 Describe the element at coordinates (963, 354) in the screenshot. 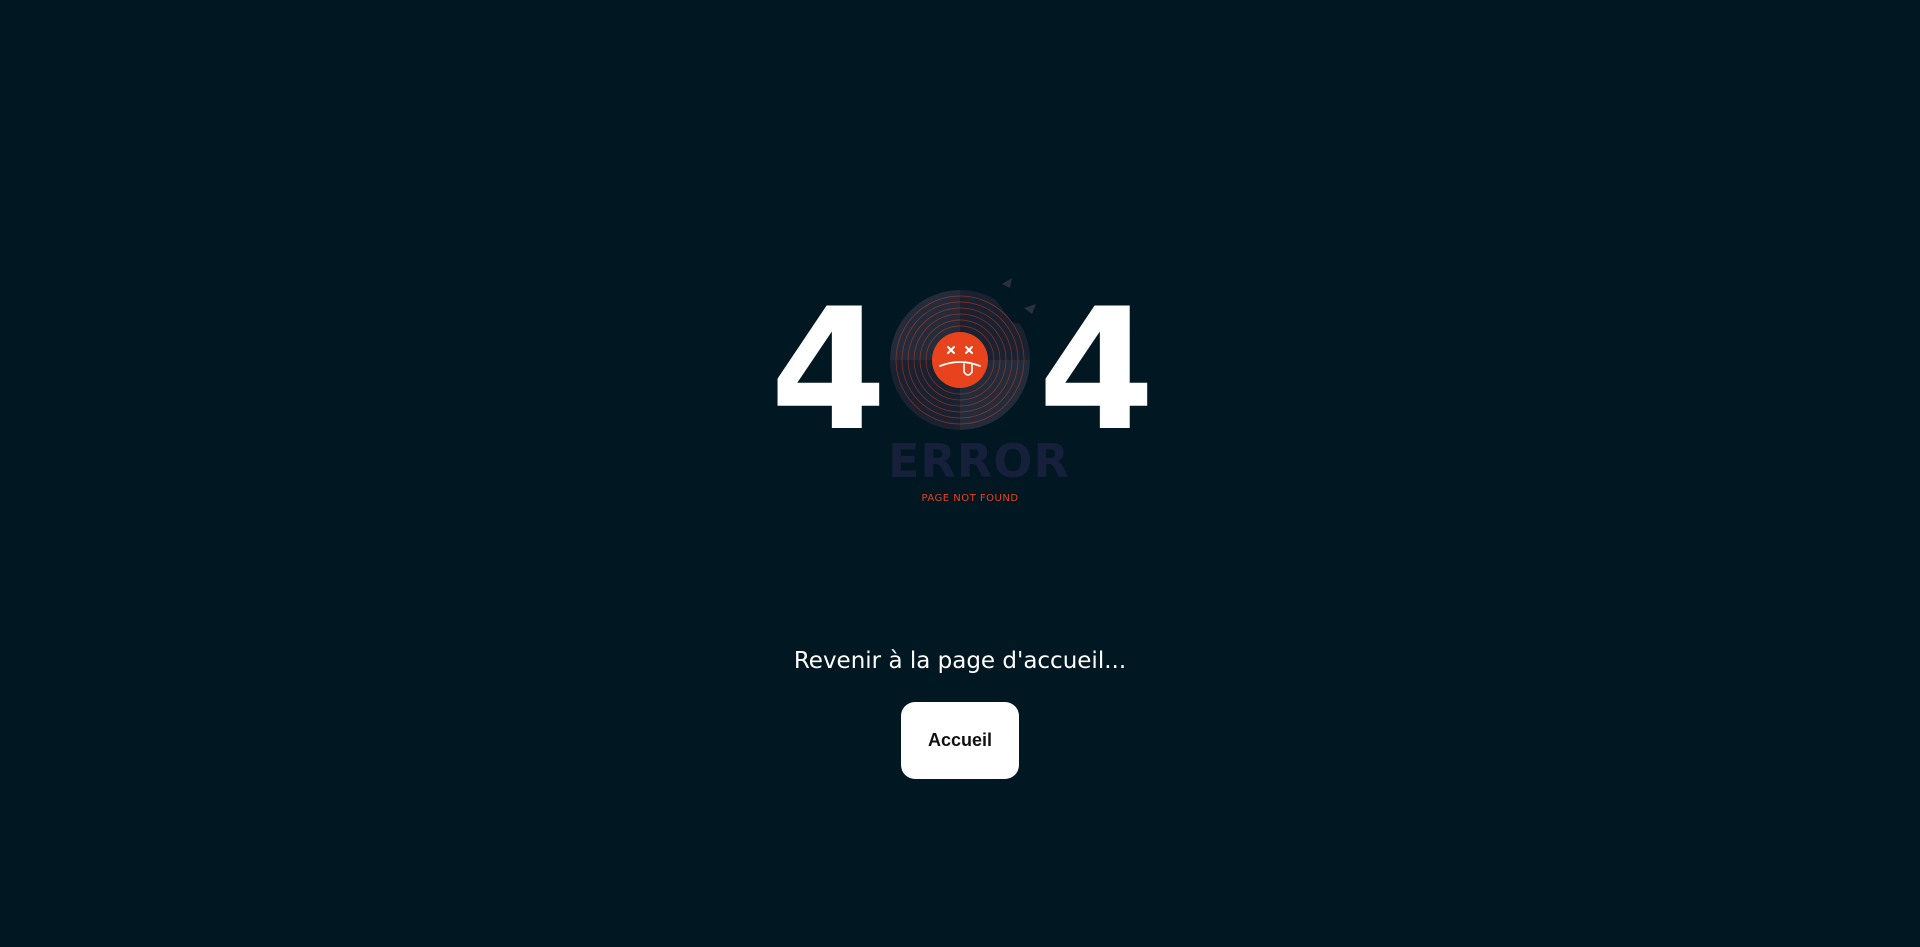

I see `vinyl-disc-svg` at that location.